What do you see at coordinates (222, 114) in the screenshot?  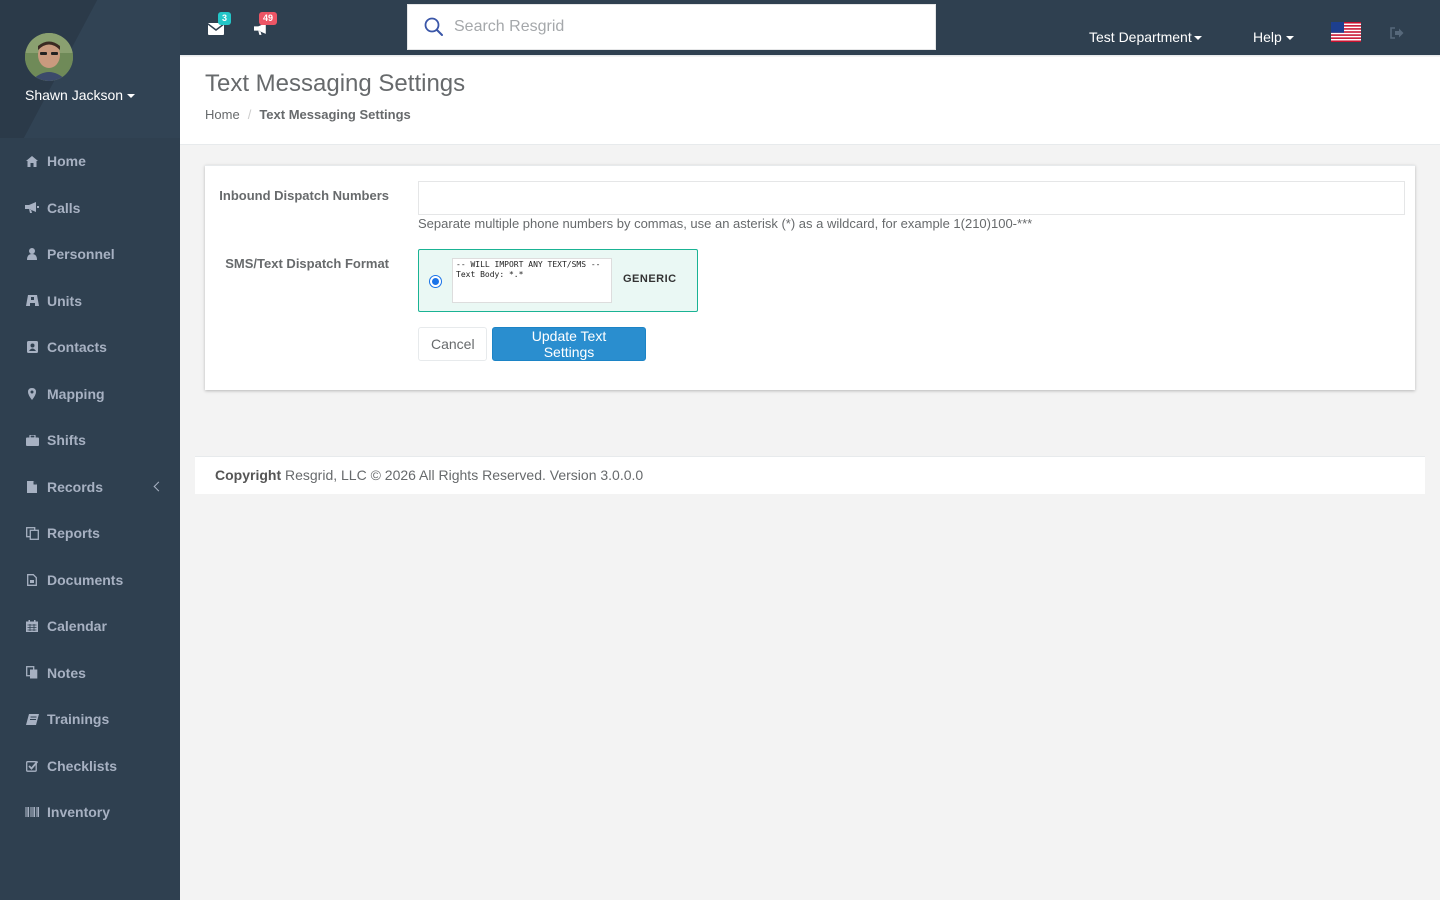 I see `breadcrumb-home: Home` at bounding box center [222, 114].